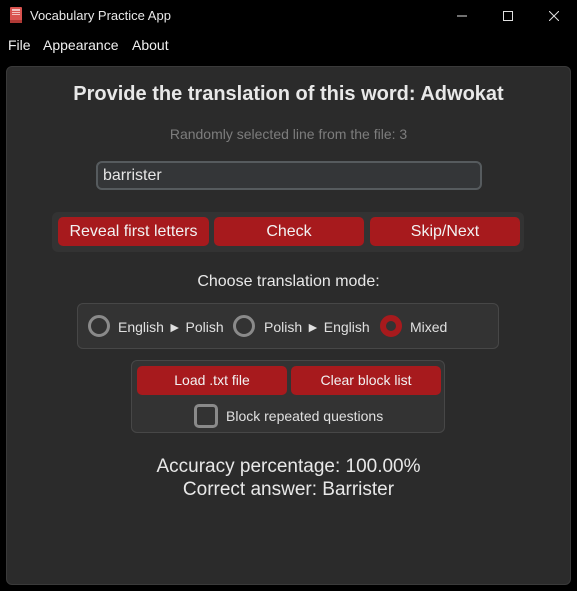 Image resolution: width=577 pixels, height=591 pixels. What do you see at coordinates (462, 94) in the screenshot?
I see `prompt-word: Adwokat` at bounding box center [462, 94].